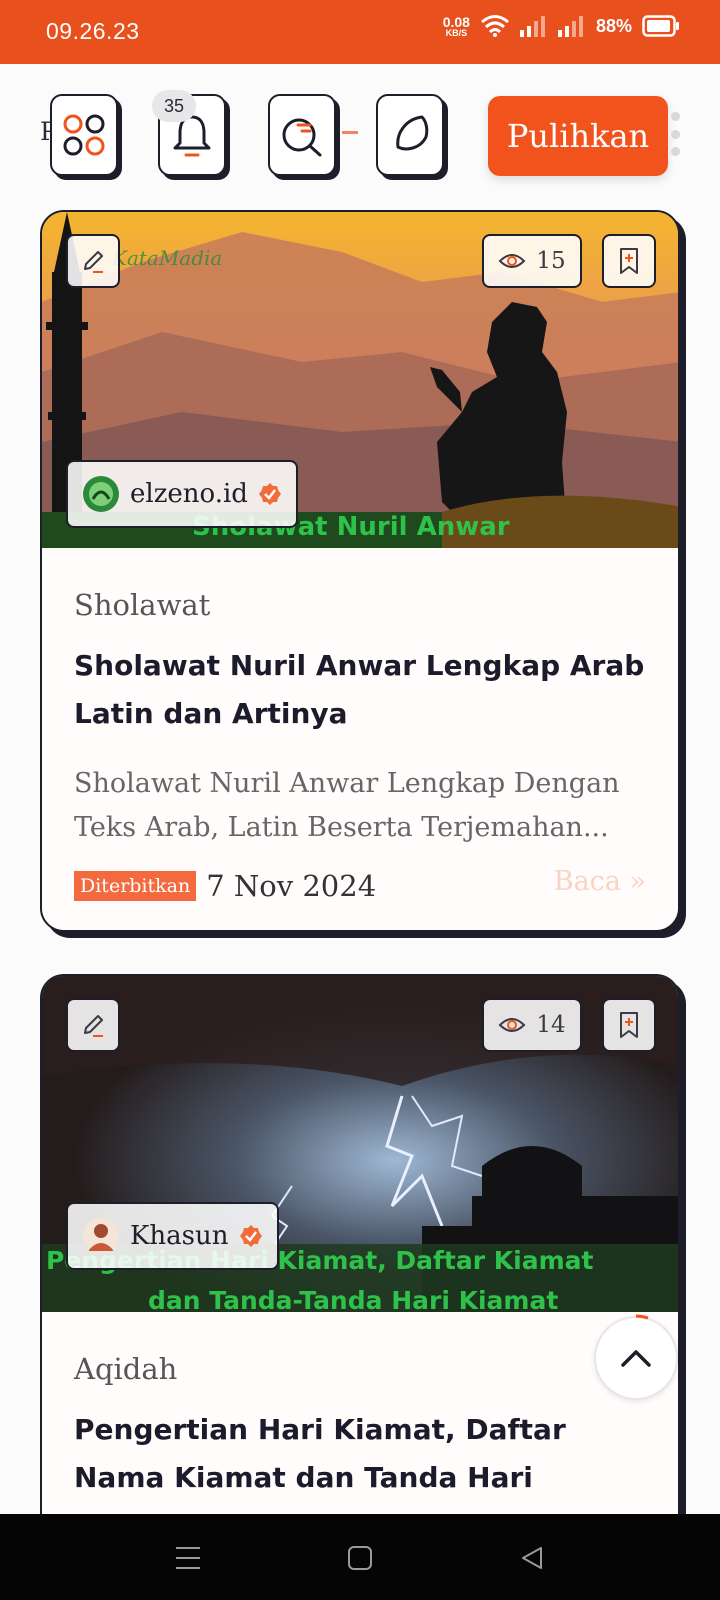  What do you see at coordinates (636, 1357) in the screenshot?
I see `scroll-to-top-button` at bounding box center [636, 1357].